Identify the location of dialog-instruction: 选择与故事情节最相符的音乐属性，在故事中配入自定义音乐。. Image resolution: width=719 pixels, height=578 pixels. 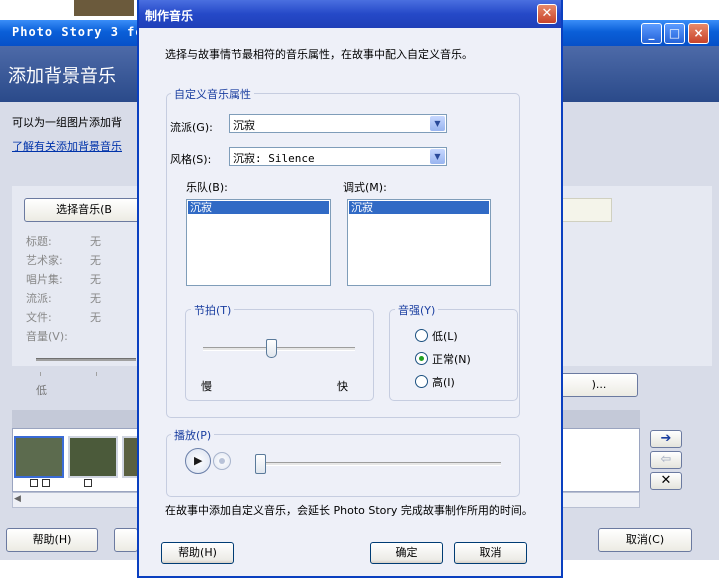
(319, 54).